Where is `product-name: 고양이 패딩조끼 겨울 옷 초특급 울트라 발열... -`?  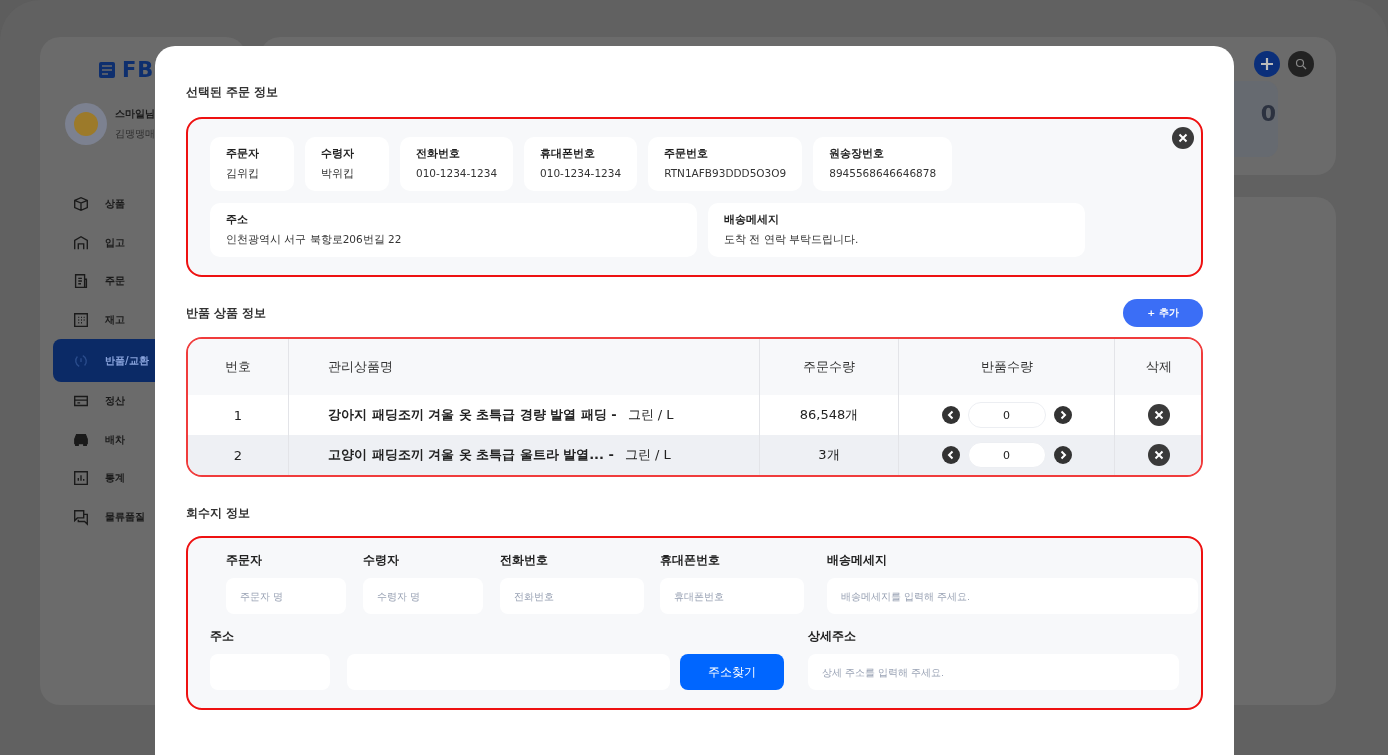 product-name: 고양이 패딩조끼 겨울 옷 초특급 울트라 발열... - is located at coordinates (471, 455).